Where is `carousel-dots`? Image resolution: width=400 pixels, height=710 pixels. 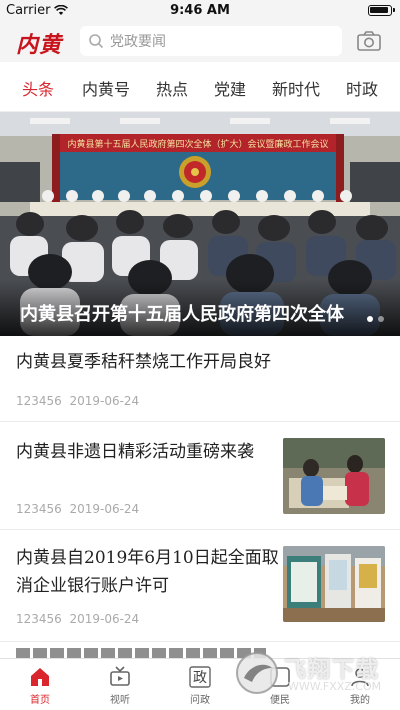 carousel-dots is located at coordinates (375, 319).